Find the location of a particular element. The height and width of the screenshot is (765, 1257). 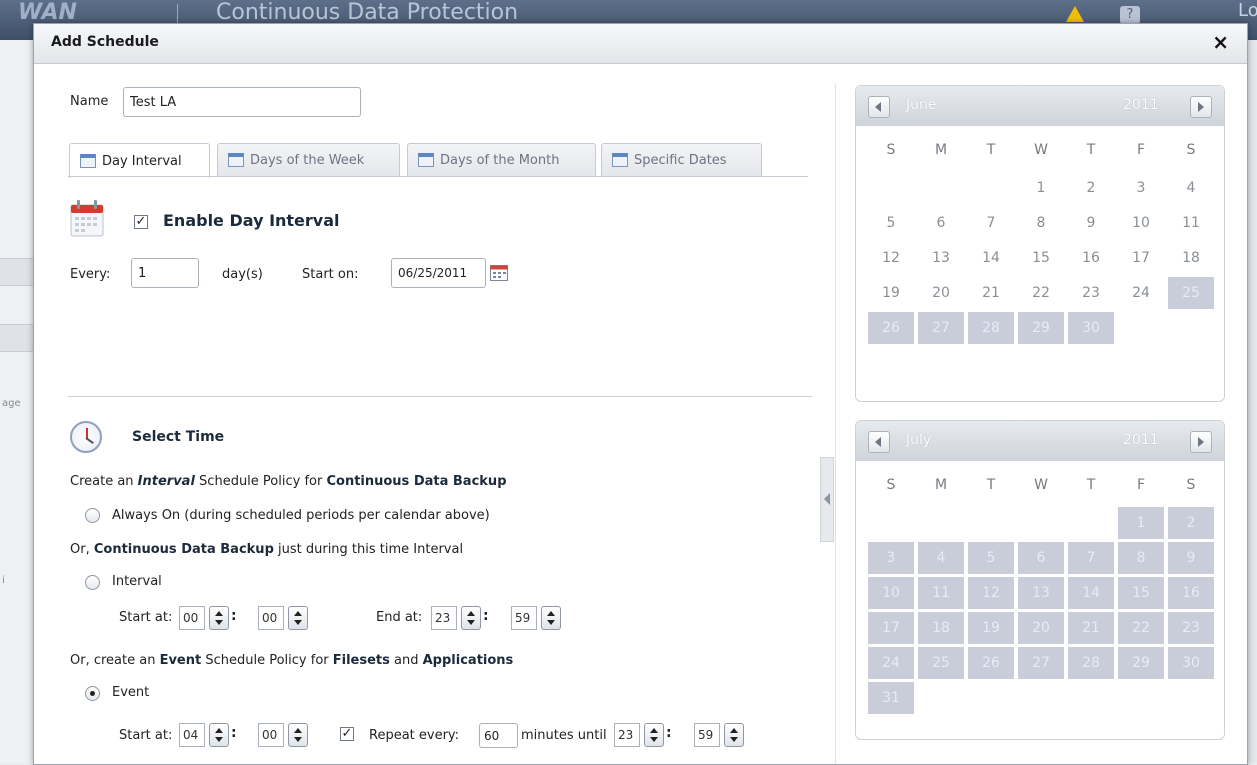

calendar-day: 31 is located at coordinates (891, 698).